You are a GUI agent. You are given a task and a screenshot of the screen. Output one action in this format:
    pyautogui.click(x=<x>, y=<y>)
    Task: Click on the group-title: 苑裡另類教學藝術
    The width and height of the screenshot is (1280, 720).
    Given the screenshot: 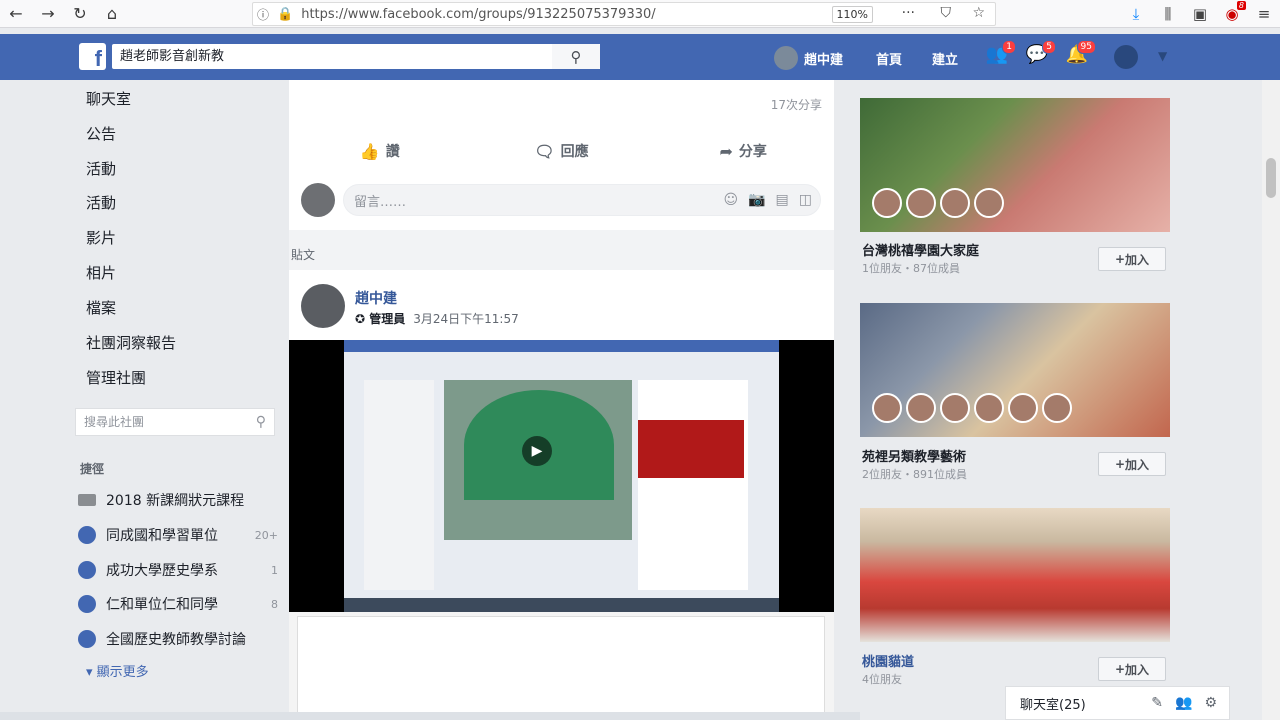 What is the action you would take?
    pyautogui.click(x=914, y=455)
    